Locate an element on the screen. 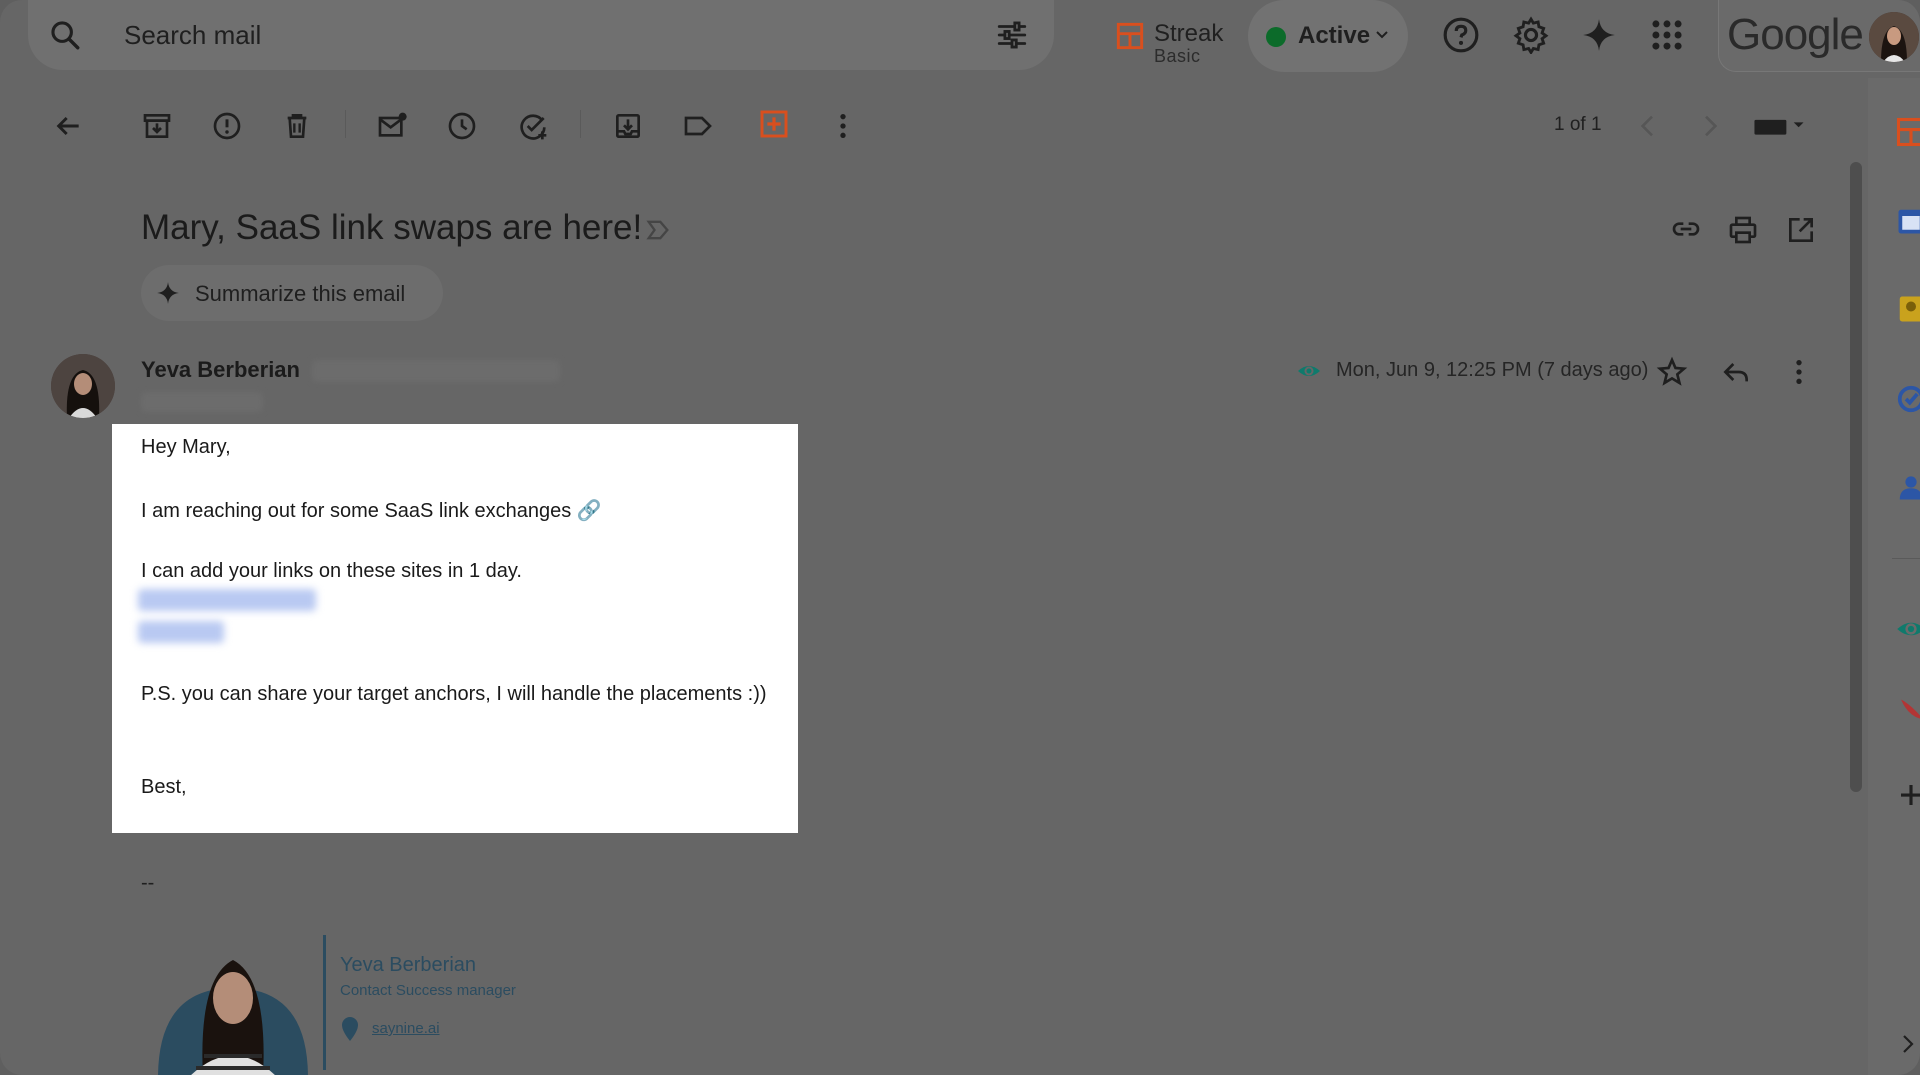 The width and height of the screenshot is (1920, 1075). streak-label: Streak is located at coordinates (1189, 33).